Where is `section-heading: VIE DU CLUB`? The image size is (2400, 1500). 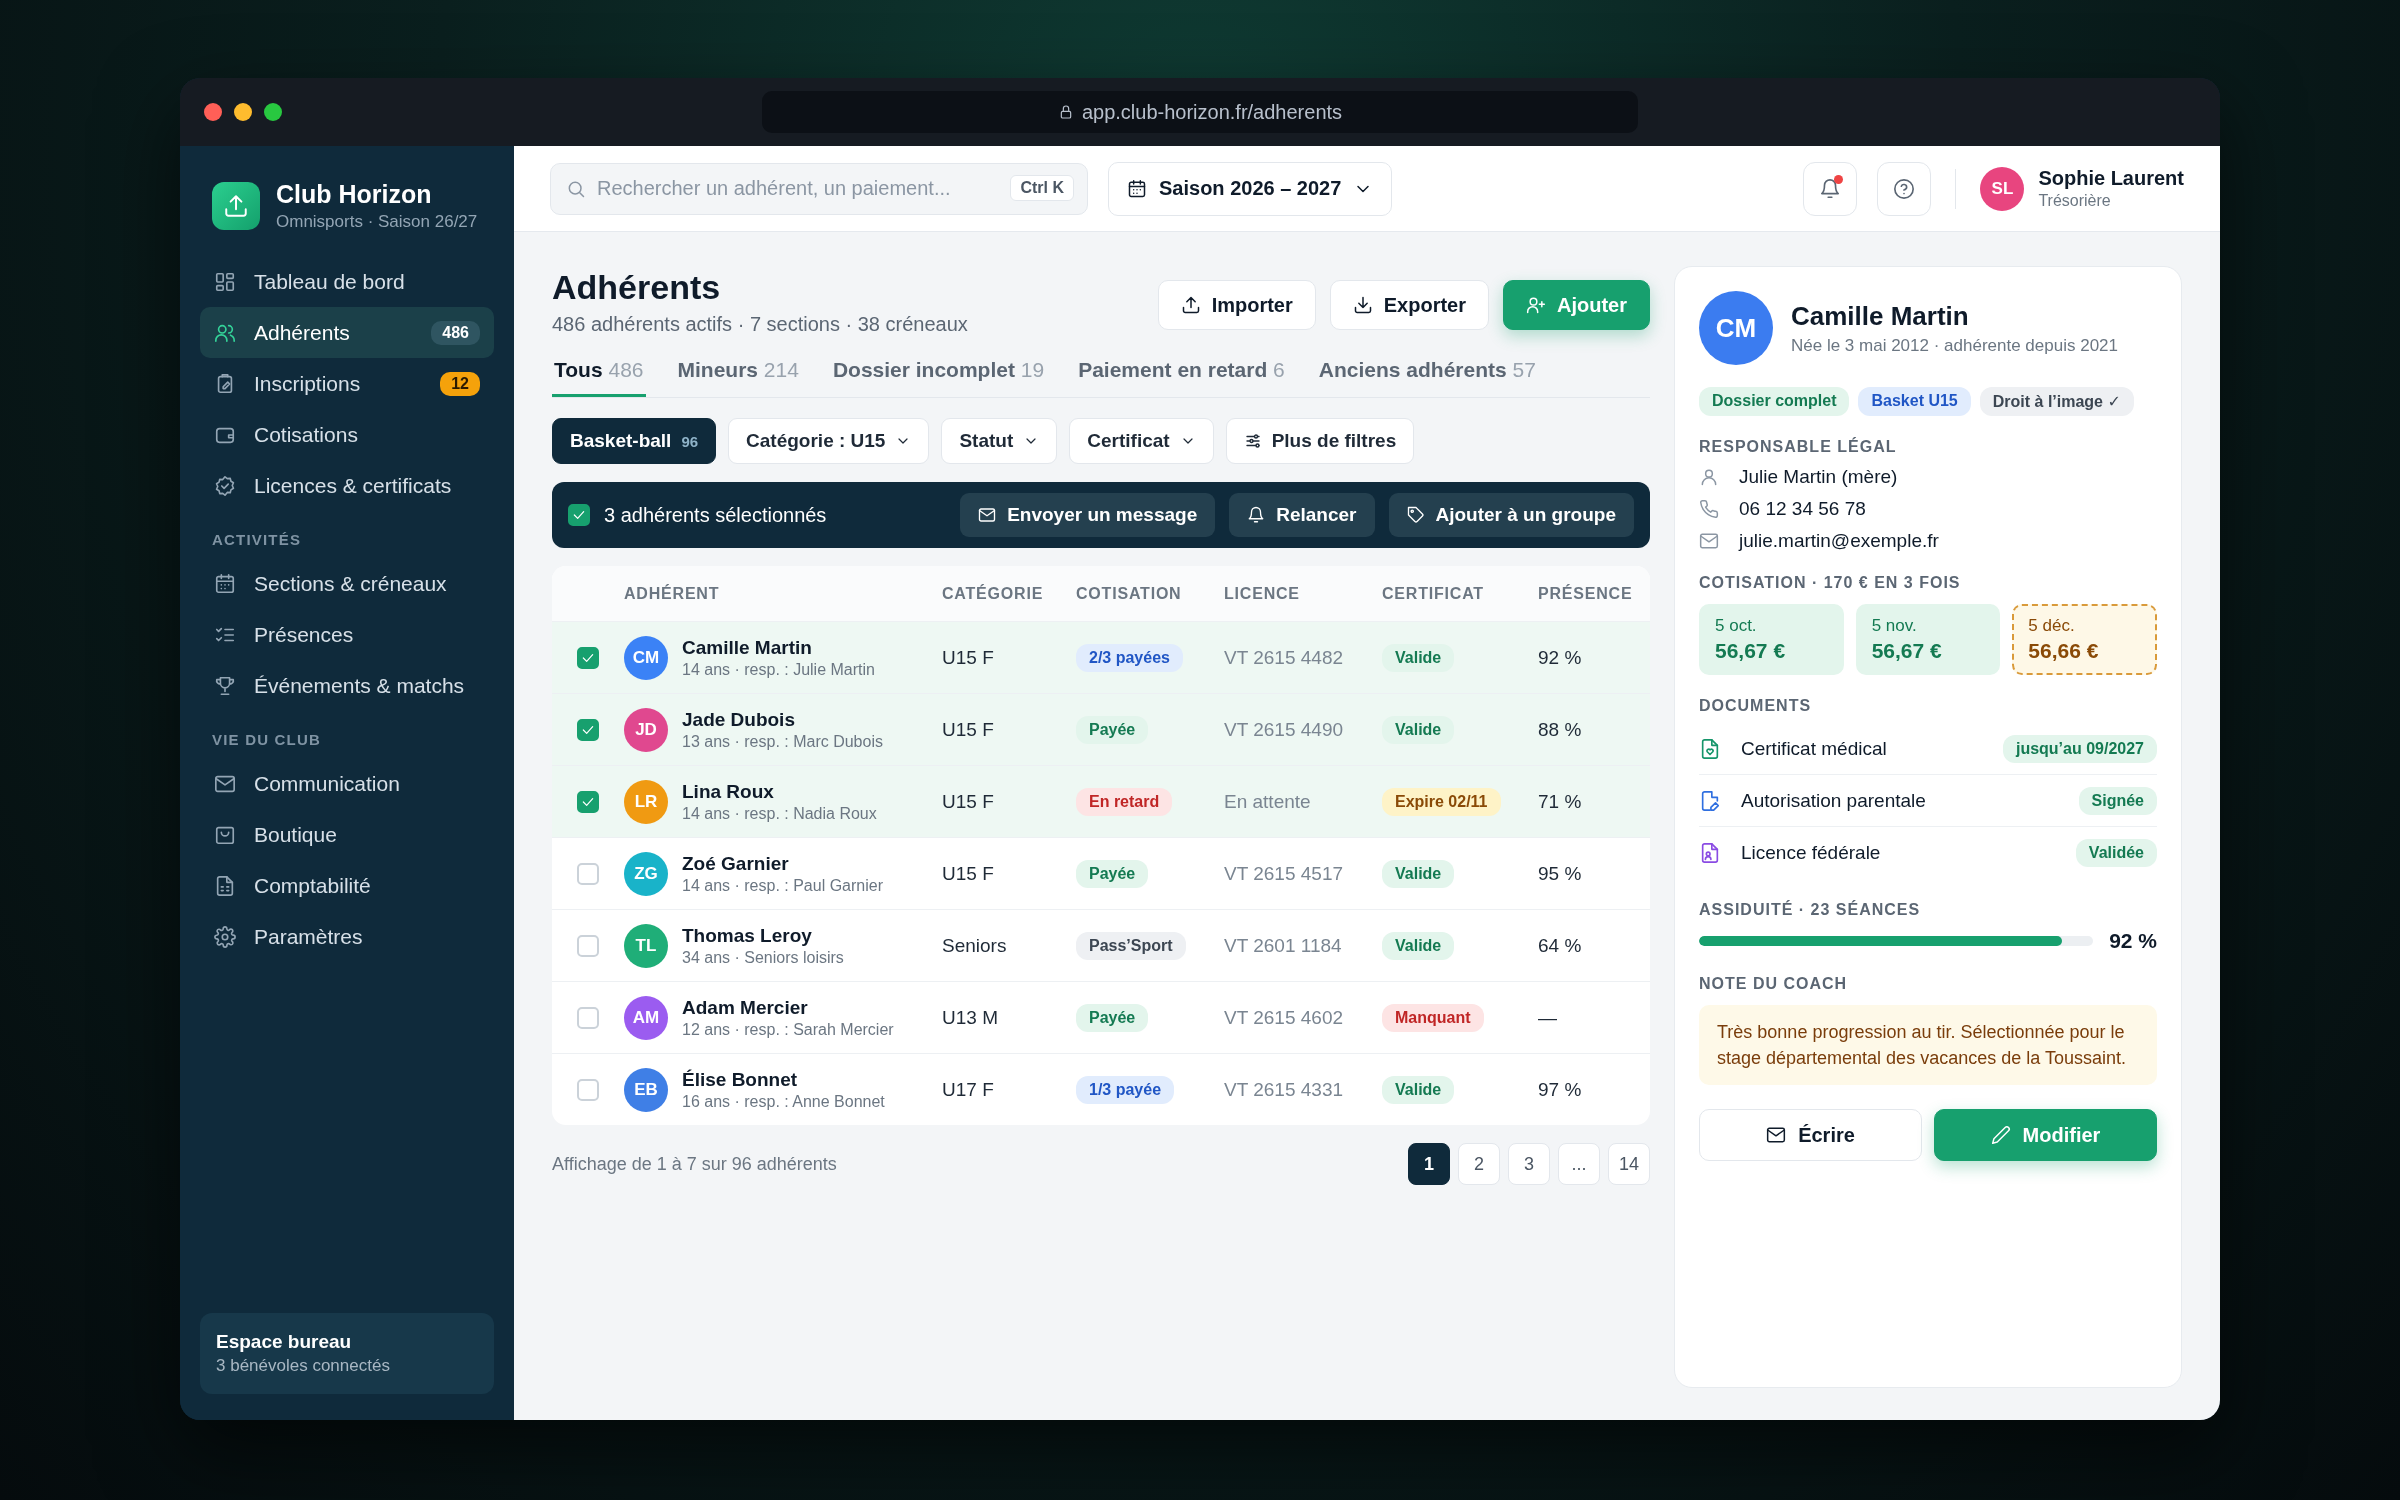
section-heading: VIE DU CLUB is located at coordinates (267, 740).